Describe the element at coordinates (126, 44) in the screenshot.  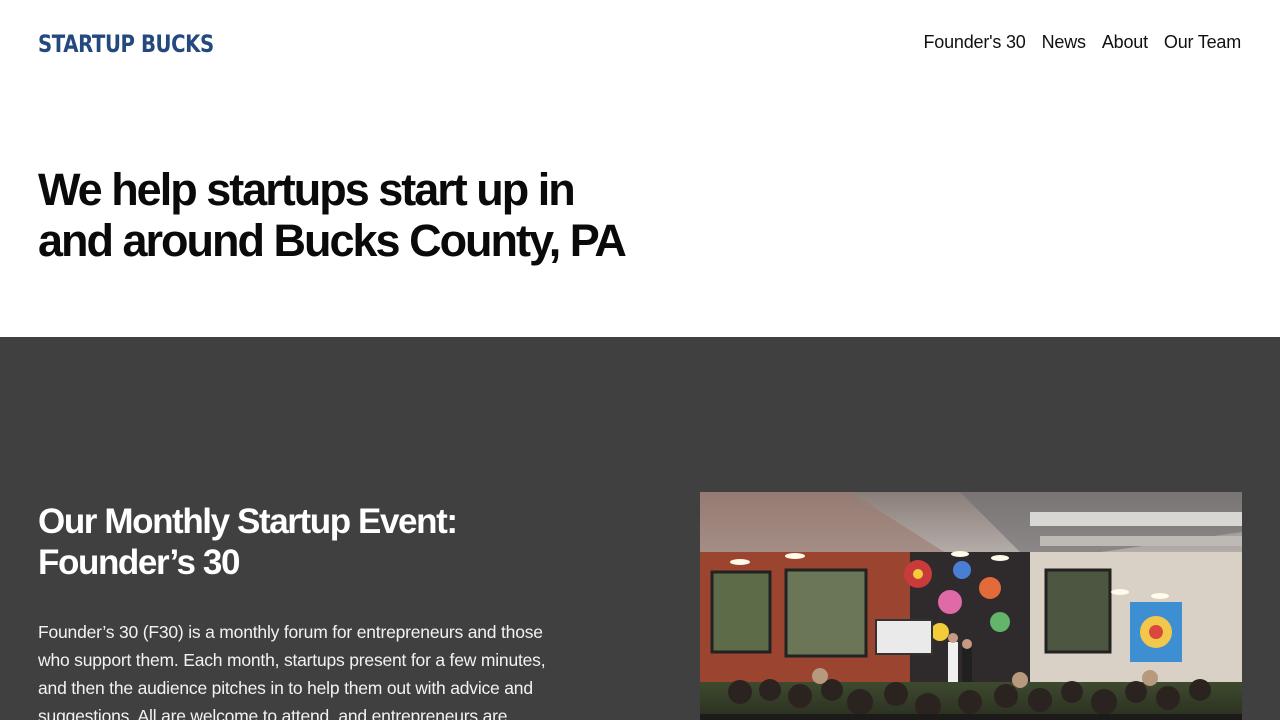
I see `site-logo: STARTUP BUCKS` at that location.